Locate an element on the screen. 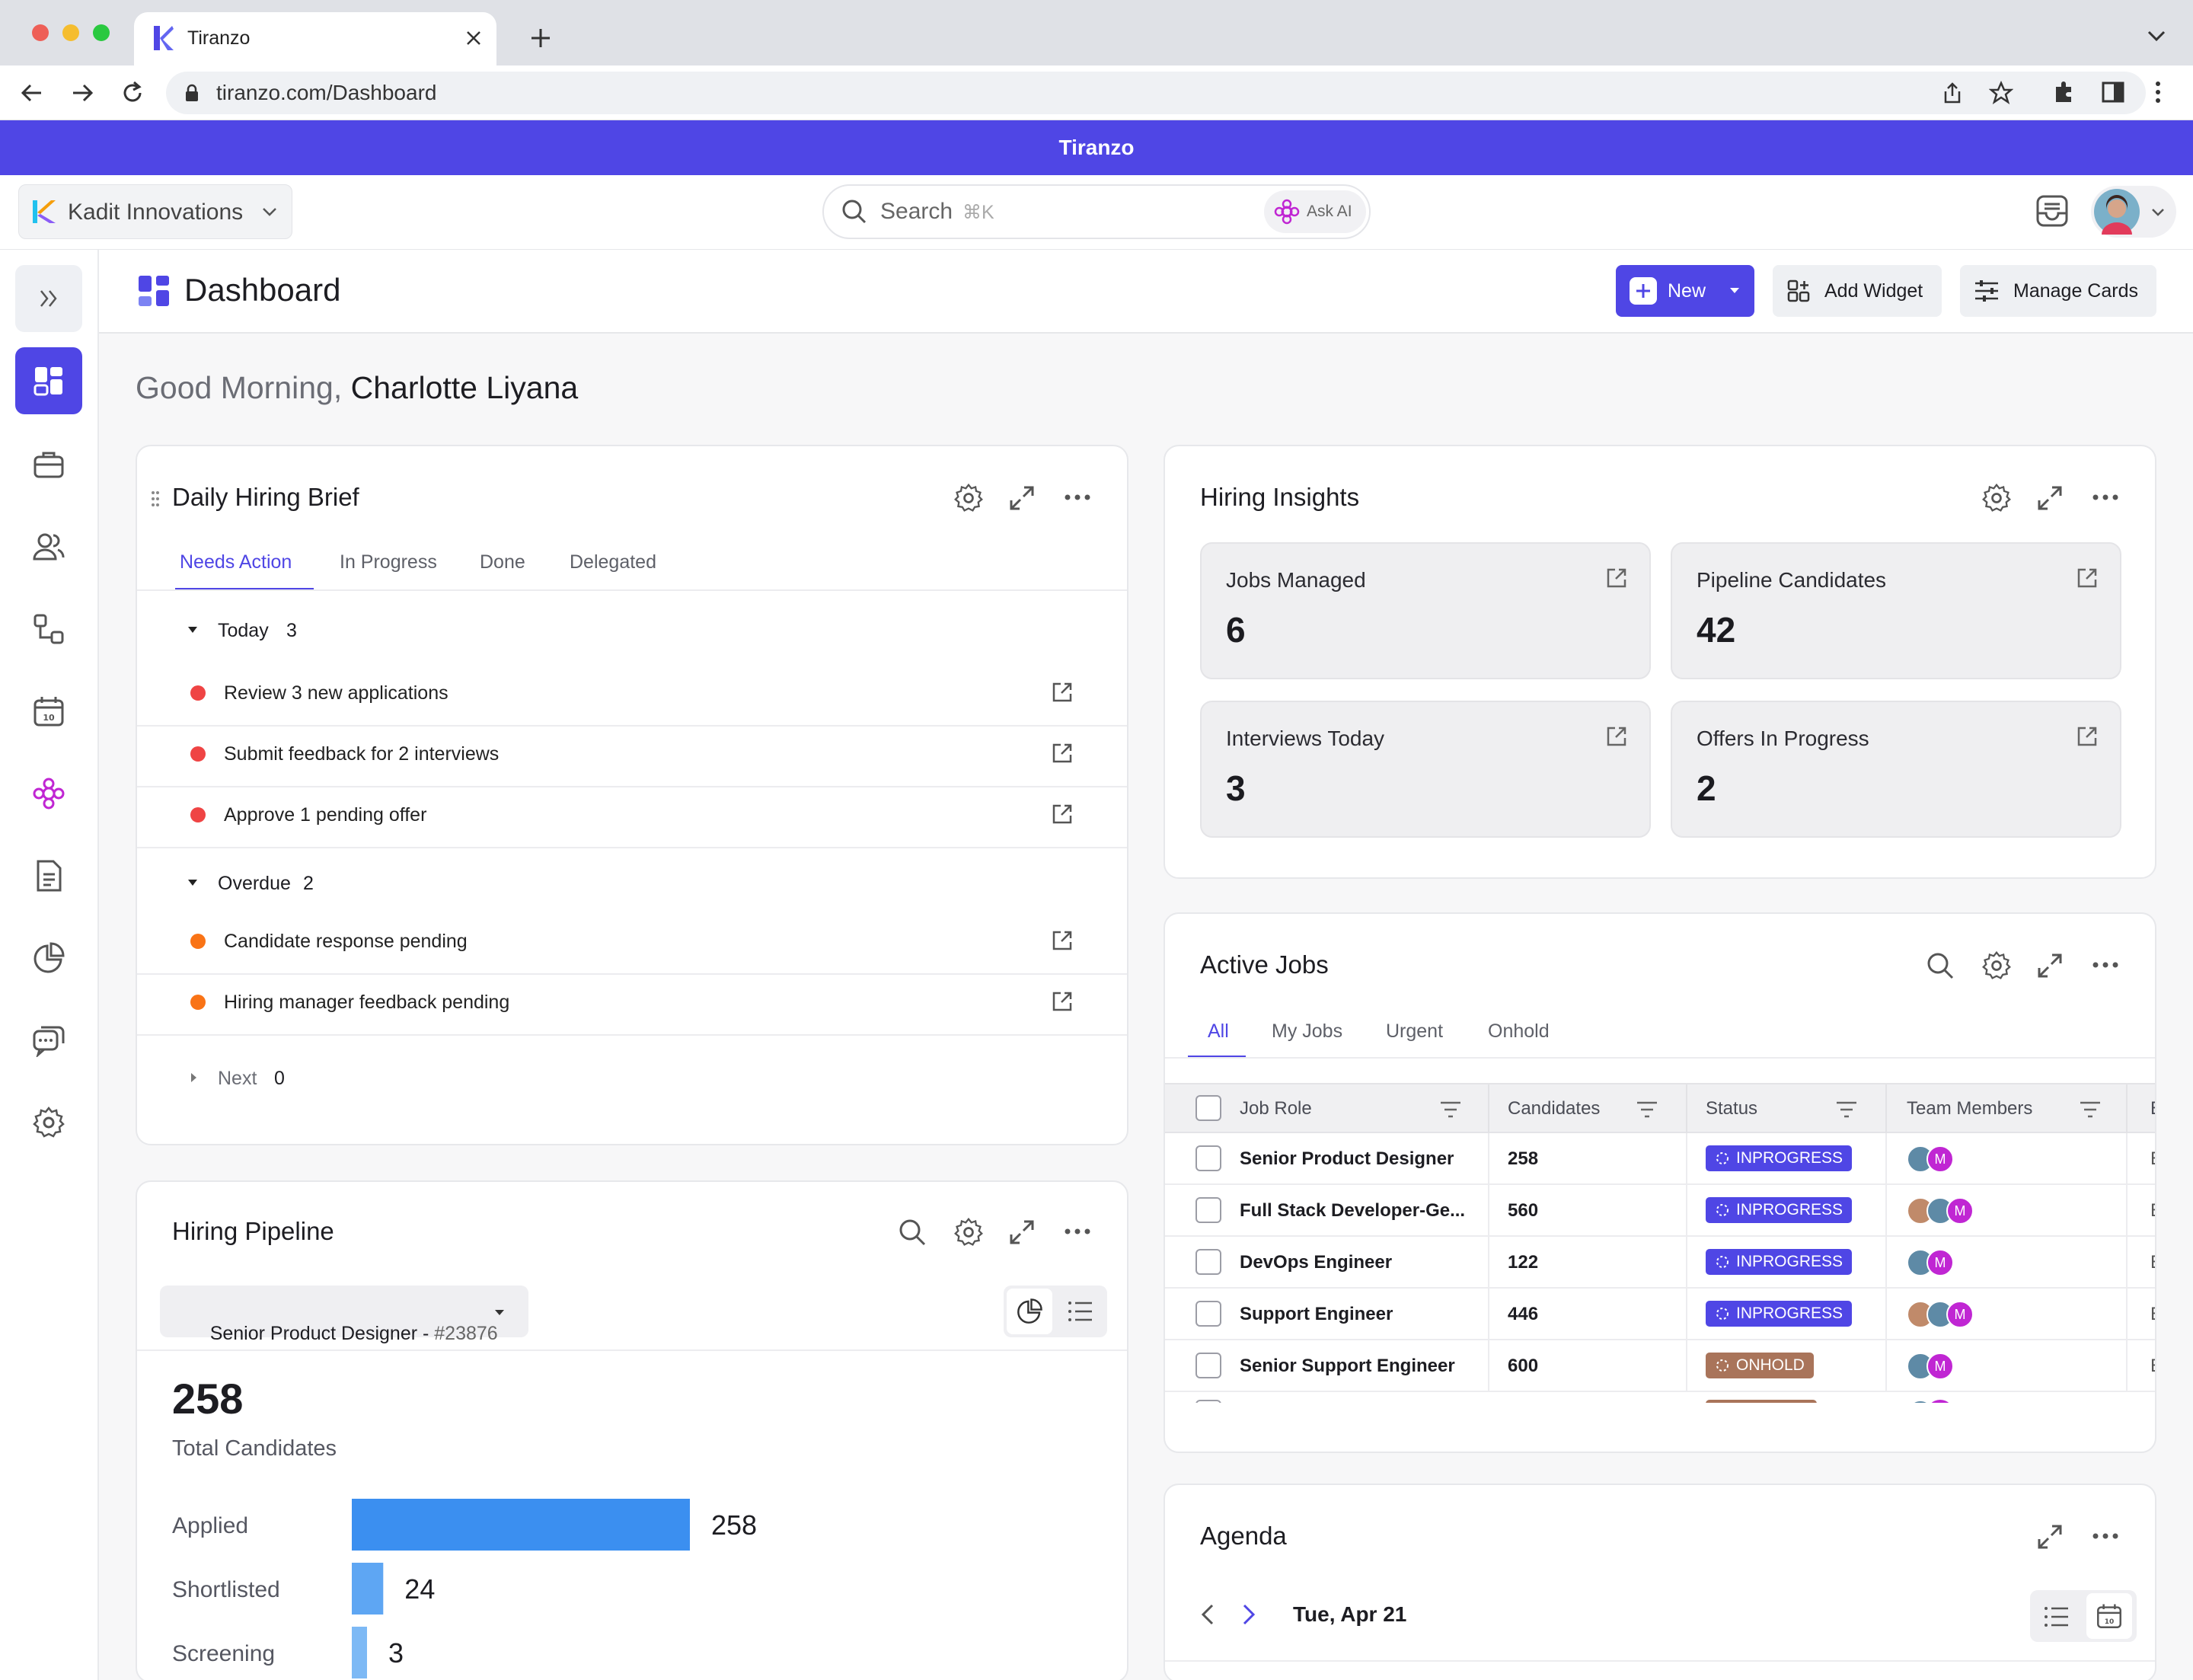 The height and width of the screenshot is (1680, 2193). sidebar-item-settings is located at coordinates (48, 1122).